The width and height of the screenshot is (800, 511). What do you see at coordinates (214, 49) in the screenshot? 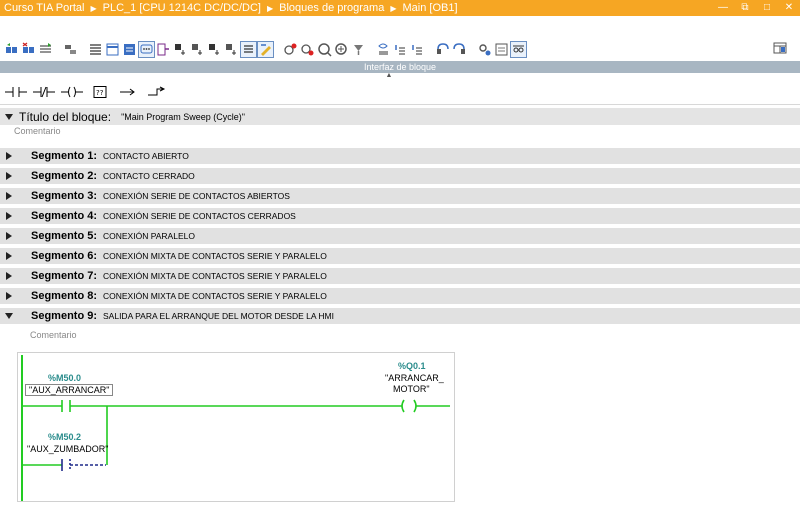
I see `call-icon` at bounding box center [214, 49].